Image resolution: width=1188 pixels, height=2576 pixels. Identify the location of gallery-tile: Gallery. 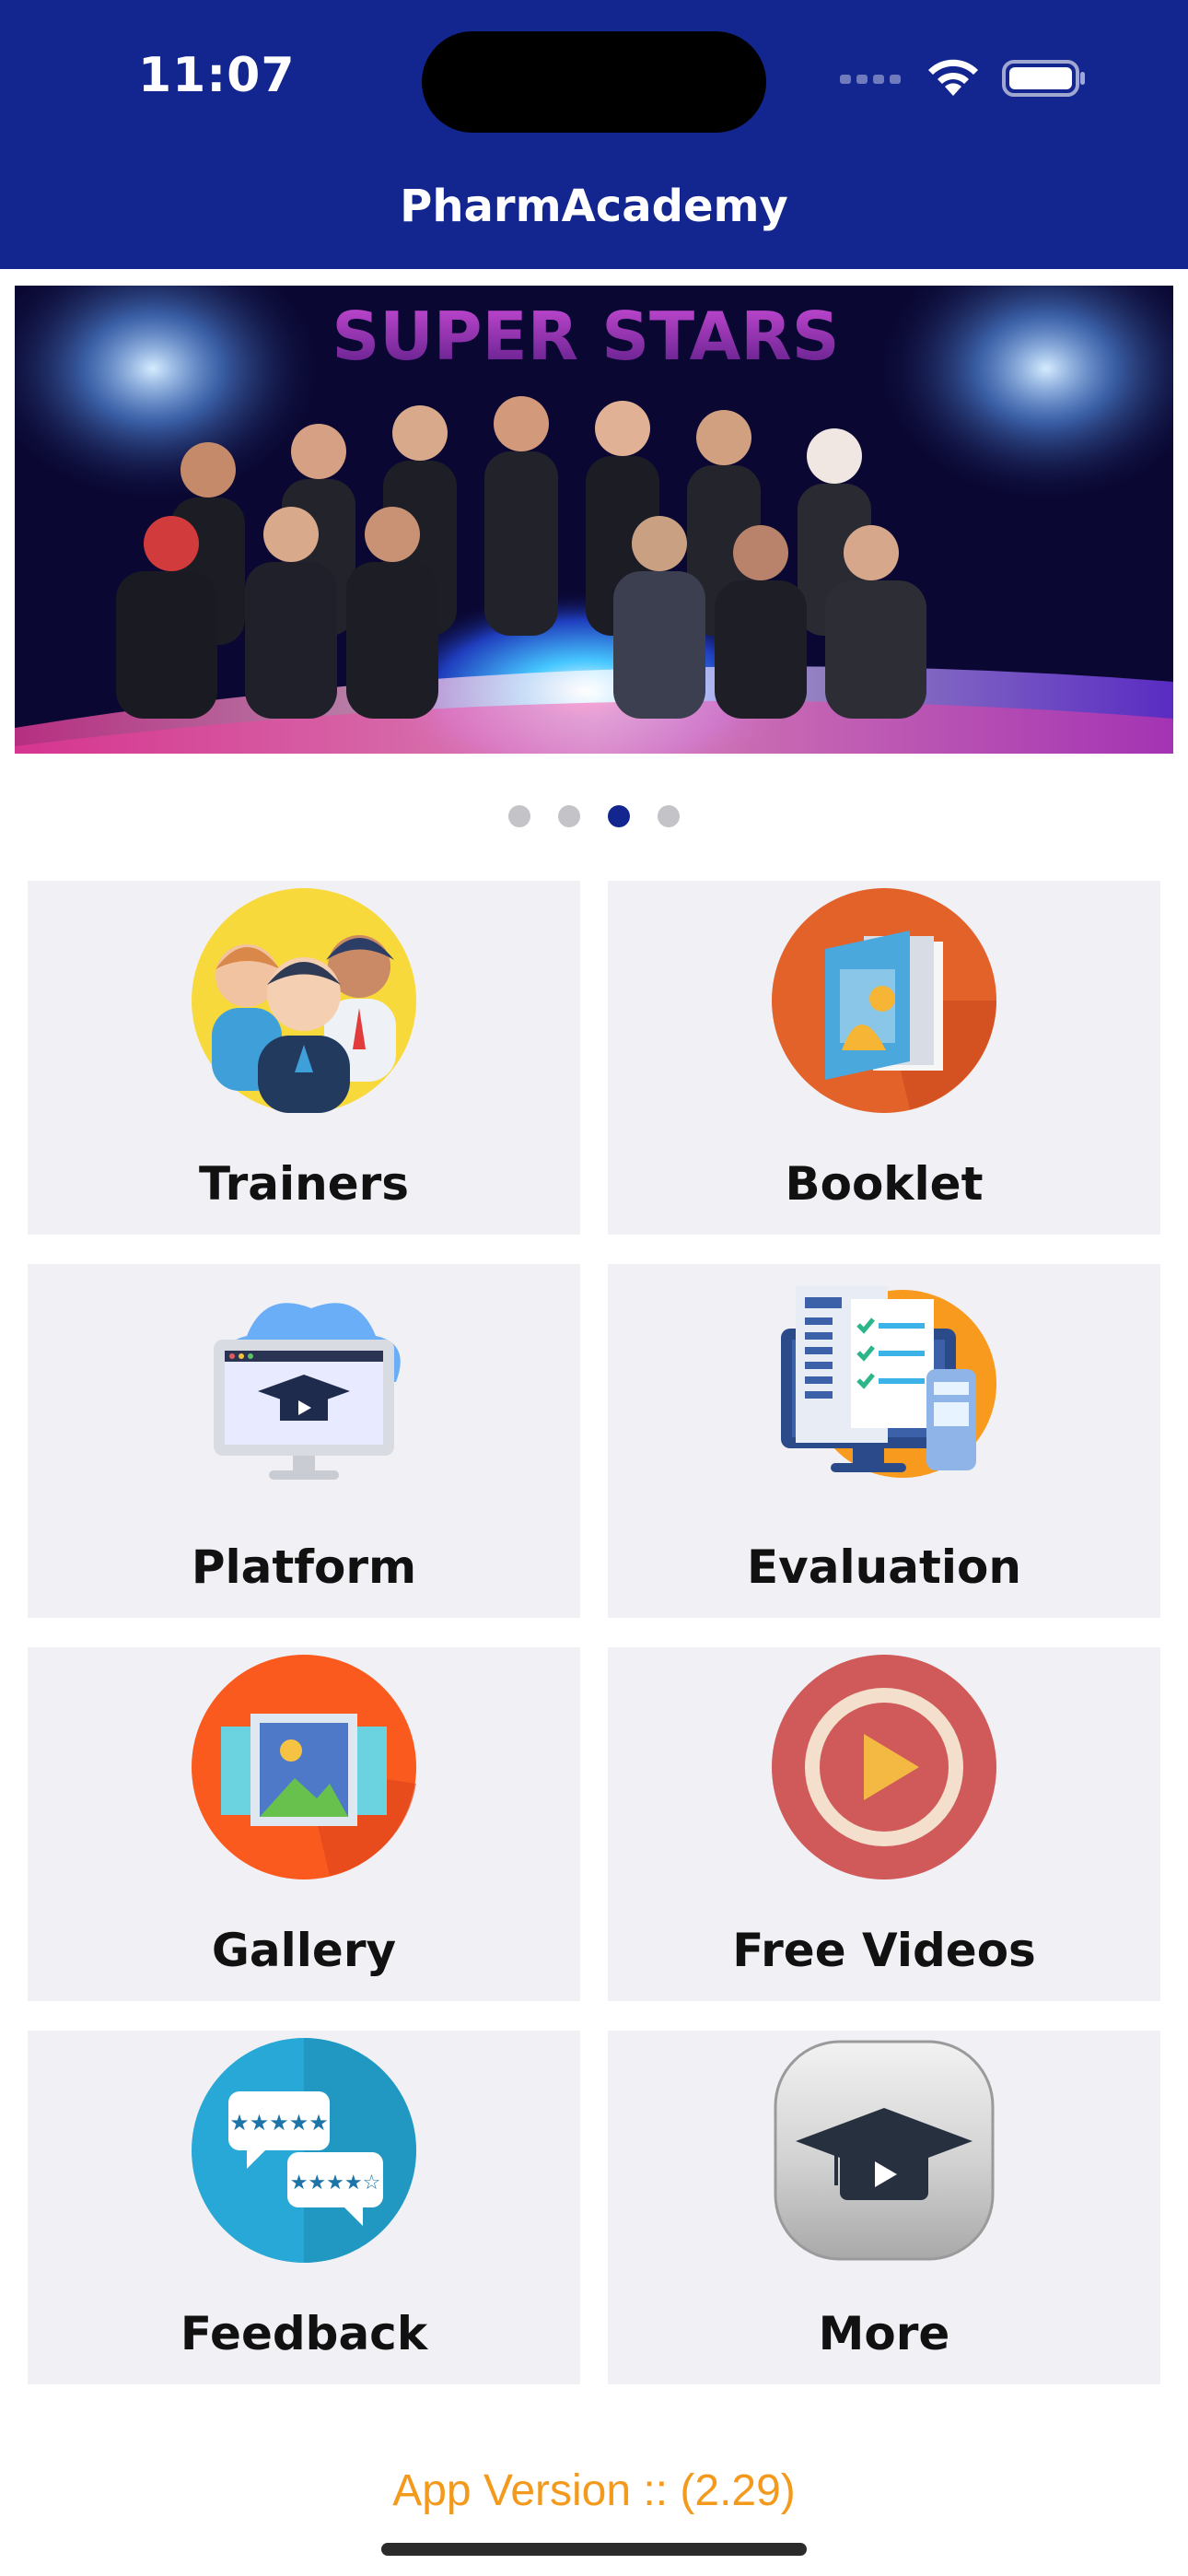
(304, 1824).